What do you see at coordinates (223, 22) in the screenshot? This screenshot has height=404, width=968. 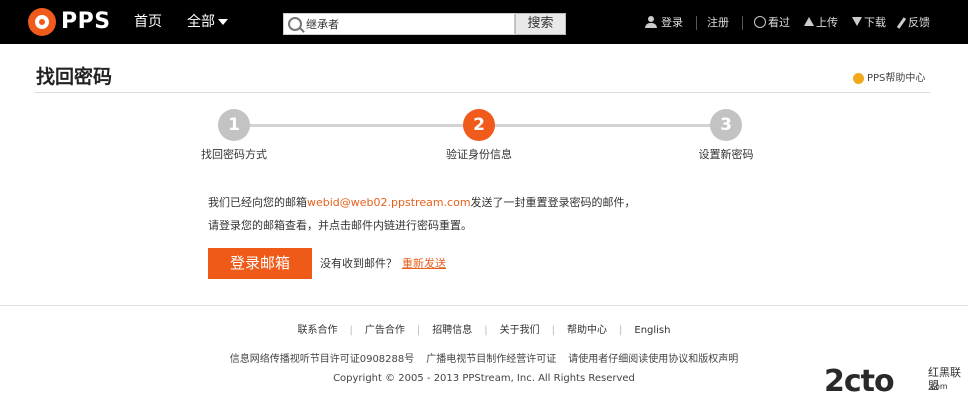 I see `chevron-down-icon` at bounding box center [223, 22].